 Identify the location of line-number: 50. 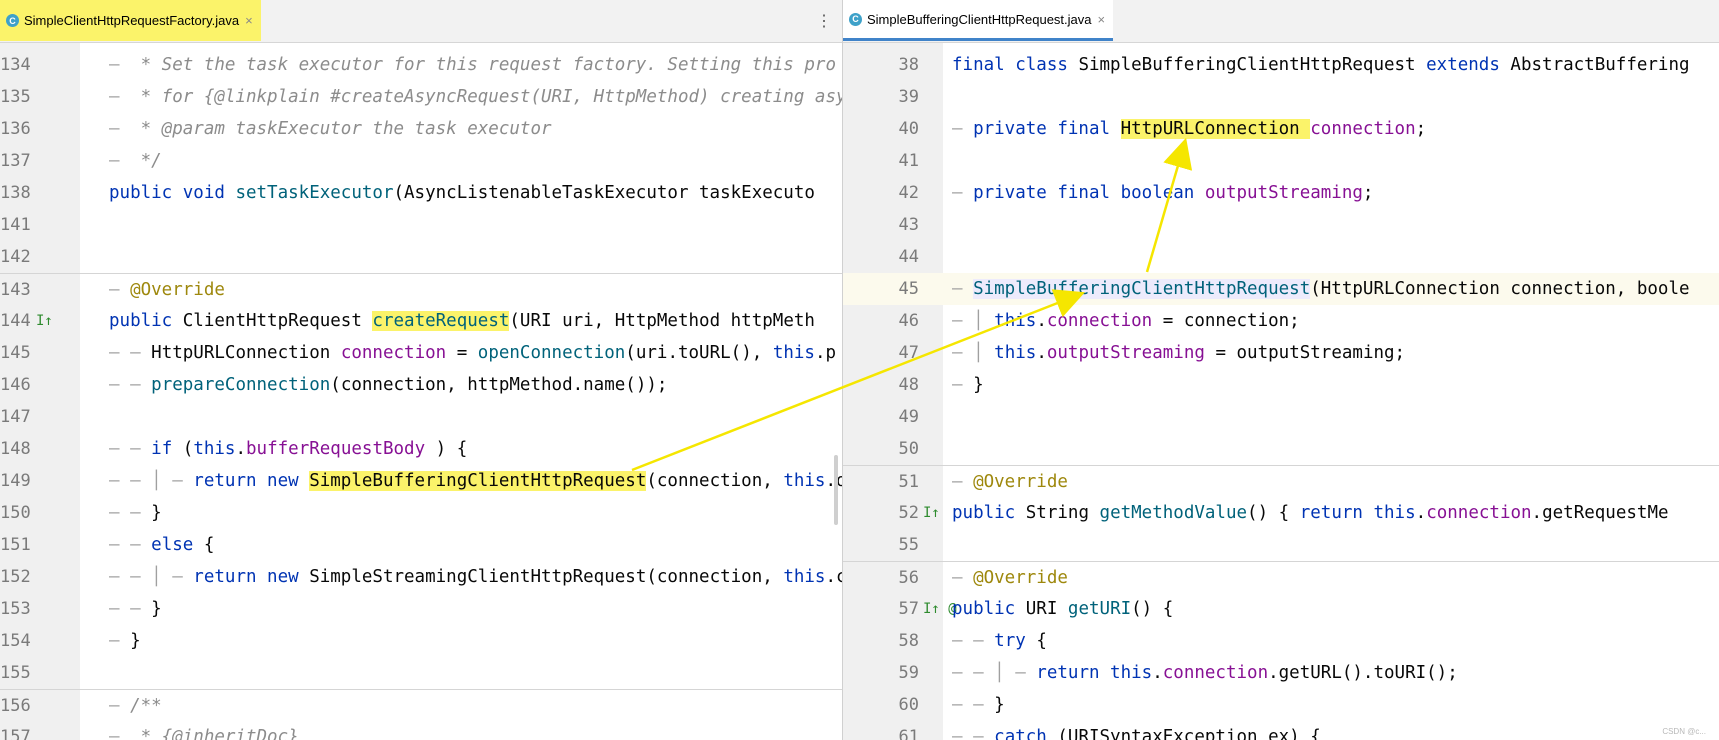
(904, 449).